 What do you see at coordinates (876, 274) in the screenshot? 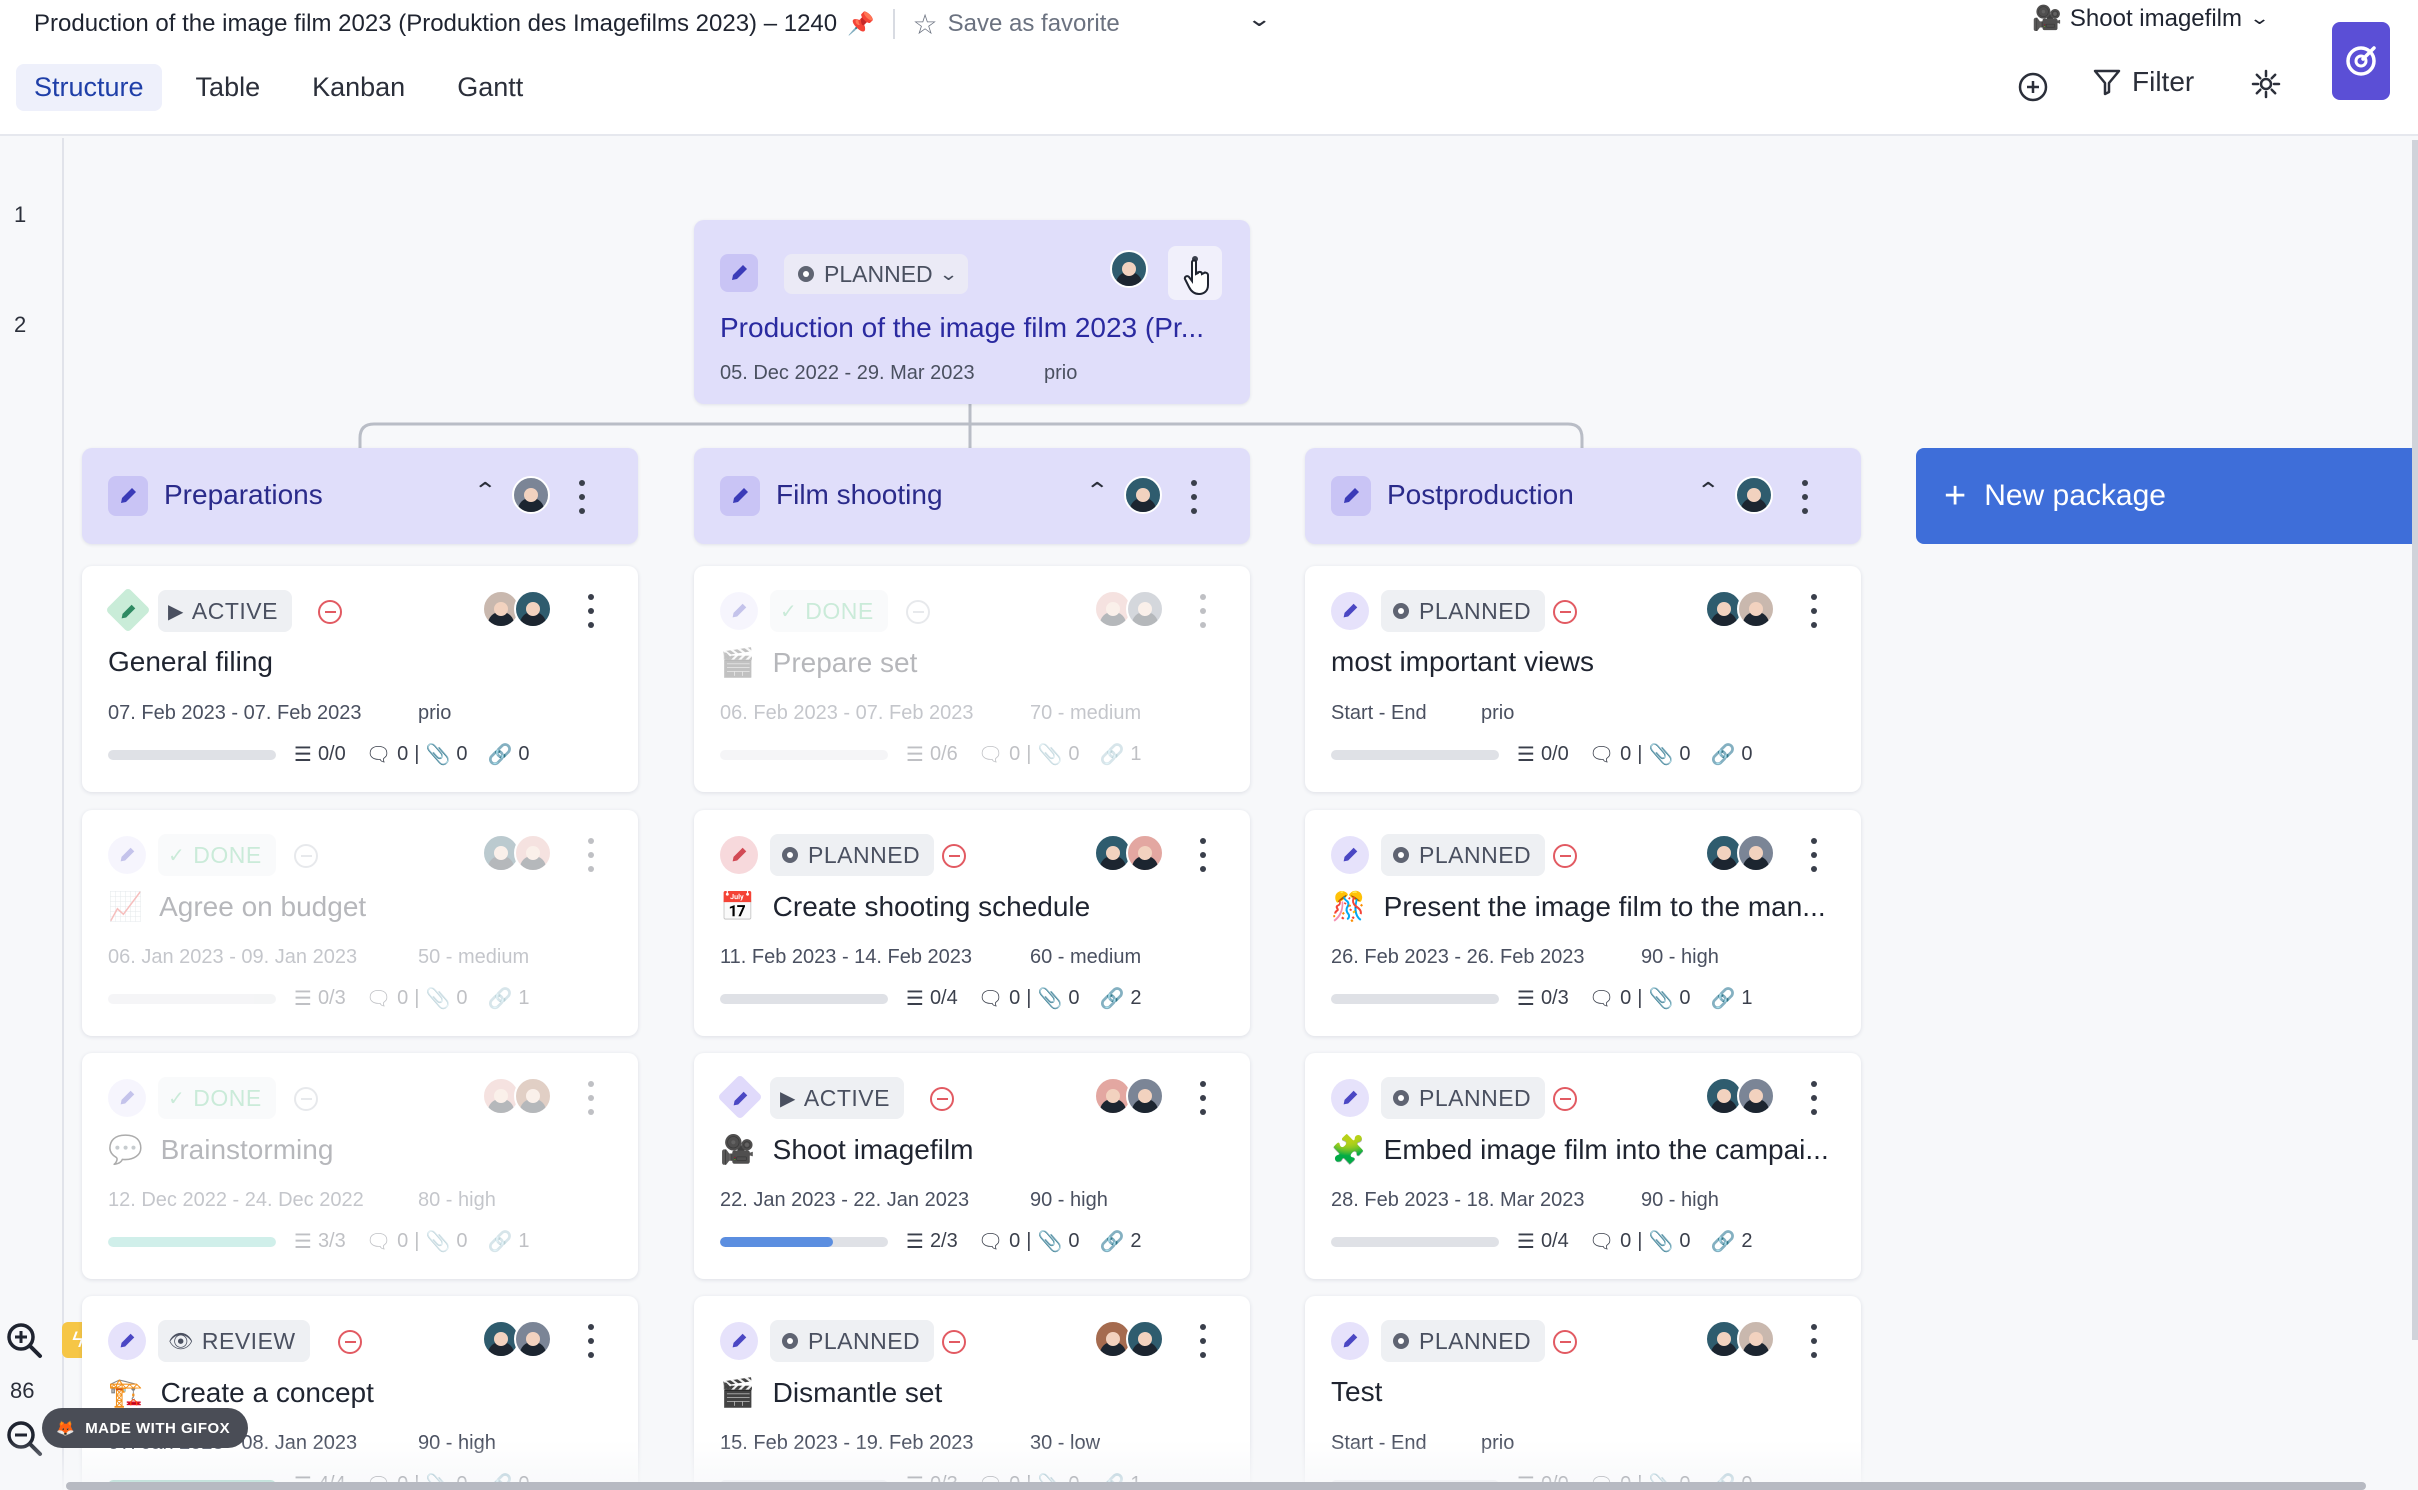
I see `status-dropdown: PLANNED ⌄` at bounding box center [876, 274].